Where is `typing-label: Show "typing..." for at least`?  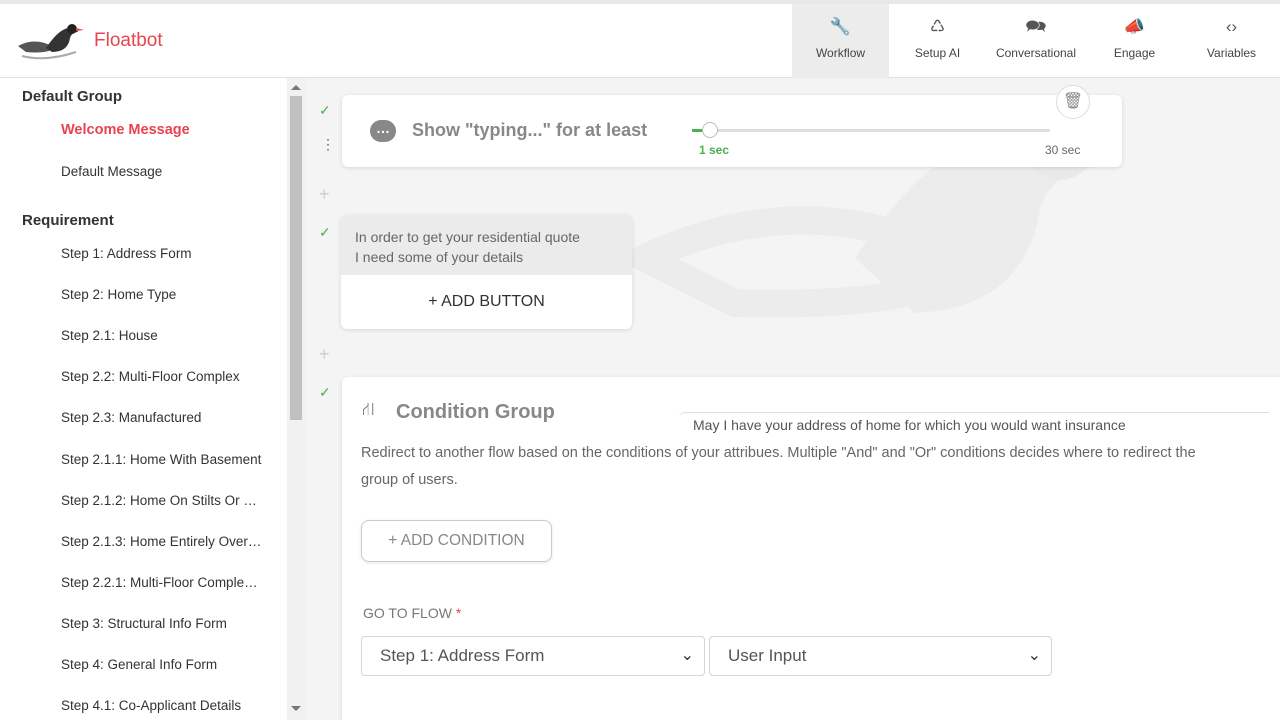
typing-label: Show "typing..." for at least is located at coordinates (530, 130).